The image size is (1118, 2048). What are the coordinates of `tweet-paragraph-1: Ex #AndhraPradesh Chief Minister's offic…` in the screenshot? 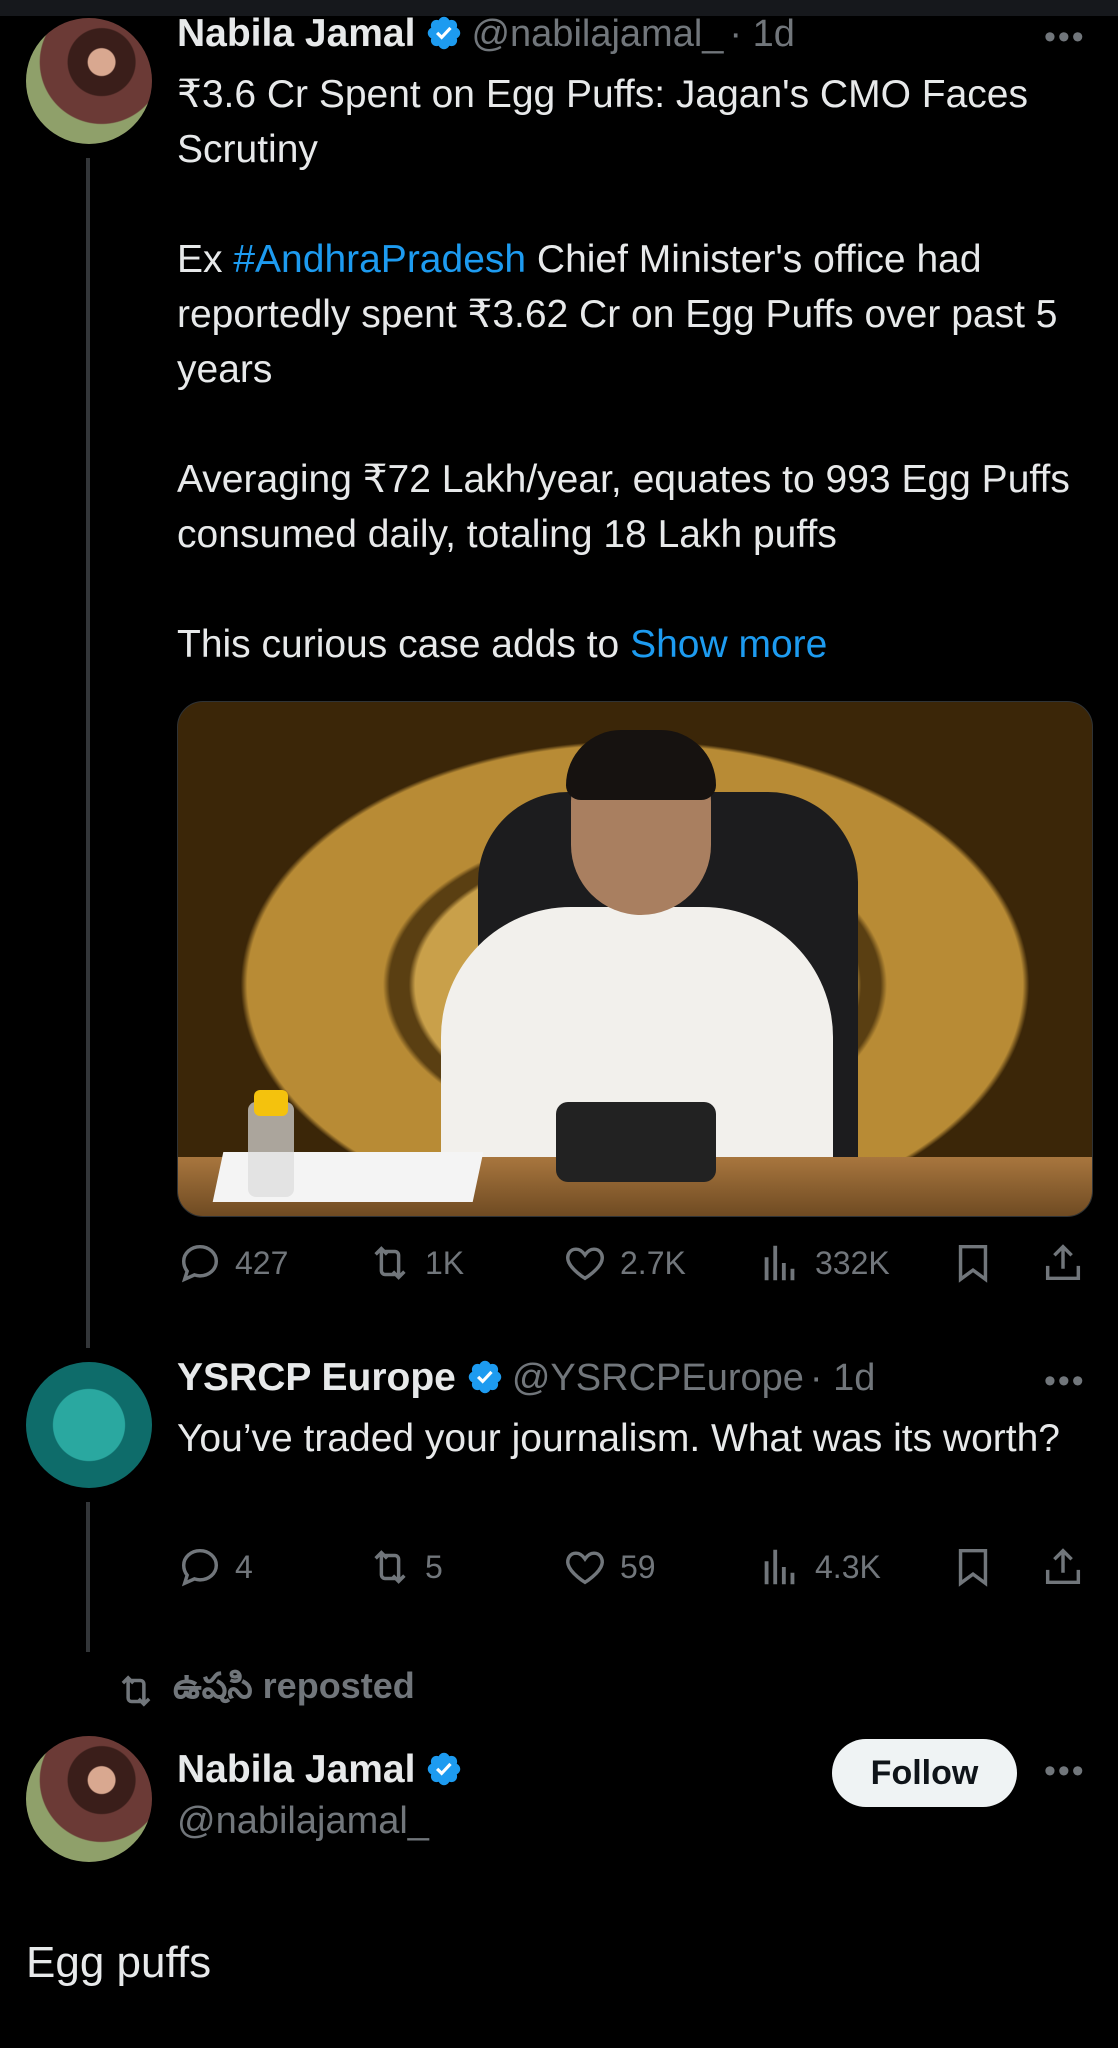 It's located at (617, 314).